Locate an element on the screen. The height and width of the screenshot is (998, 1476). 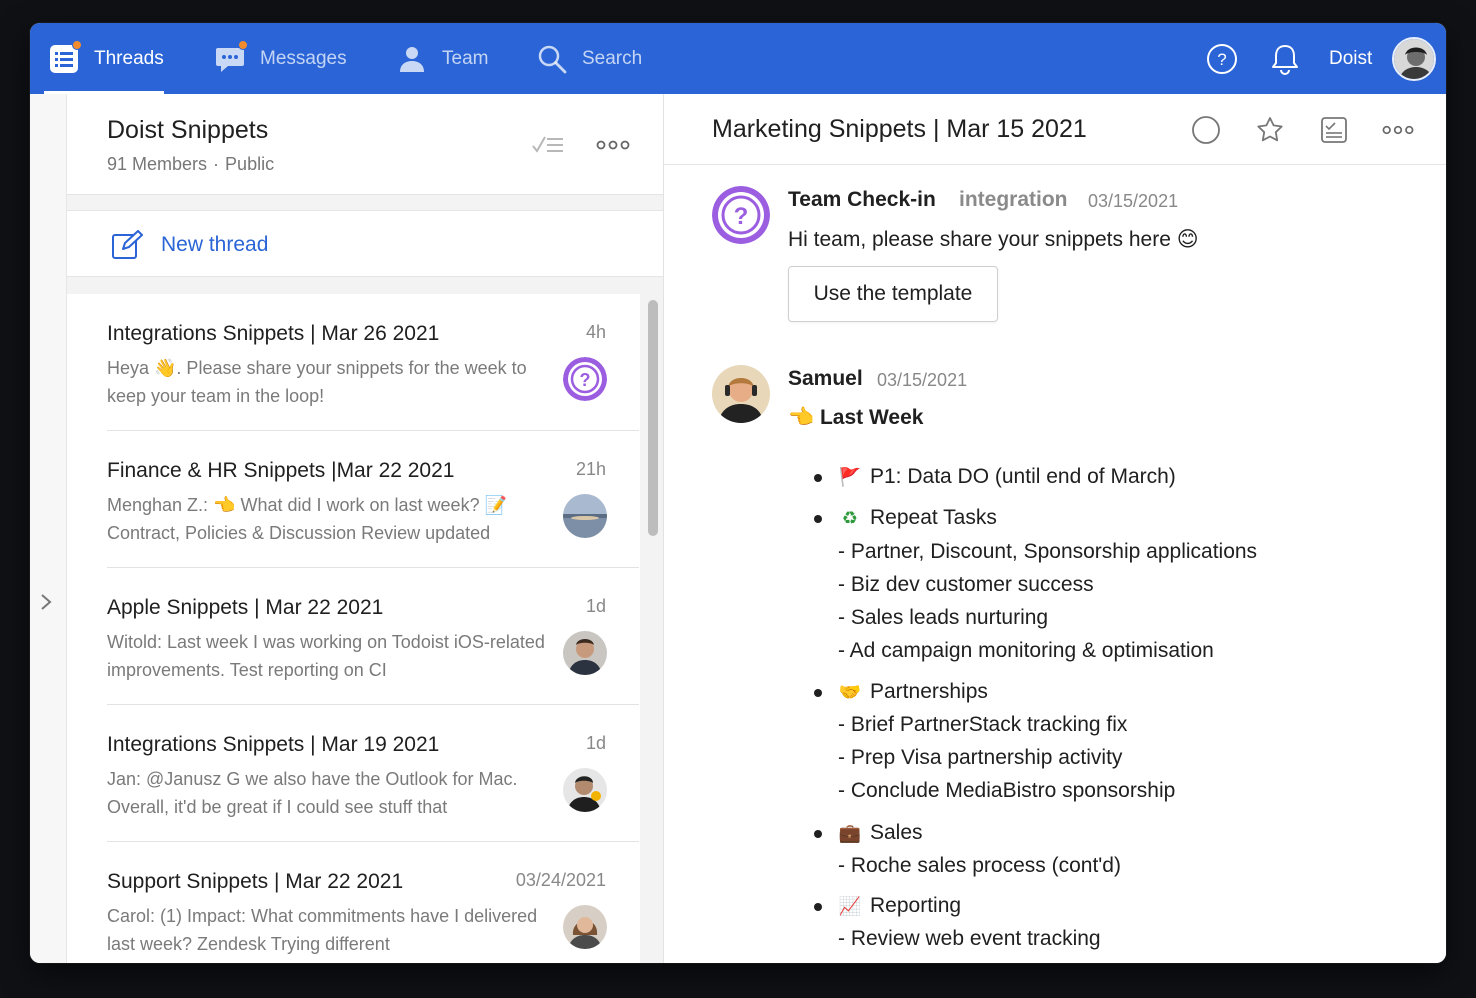
thread-time: 03/24/2021 is located at coordinates (560, 880).